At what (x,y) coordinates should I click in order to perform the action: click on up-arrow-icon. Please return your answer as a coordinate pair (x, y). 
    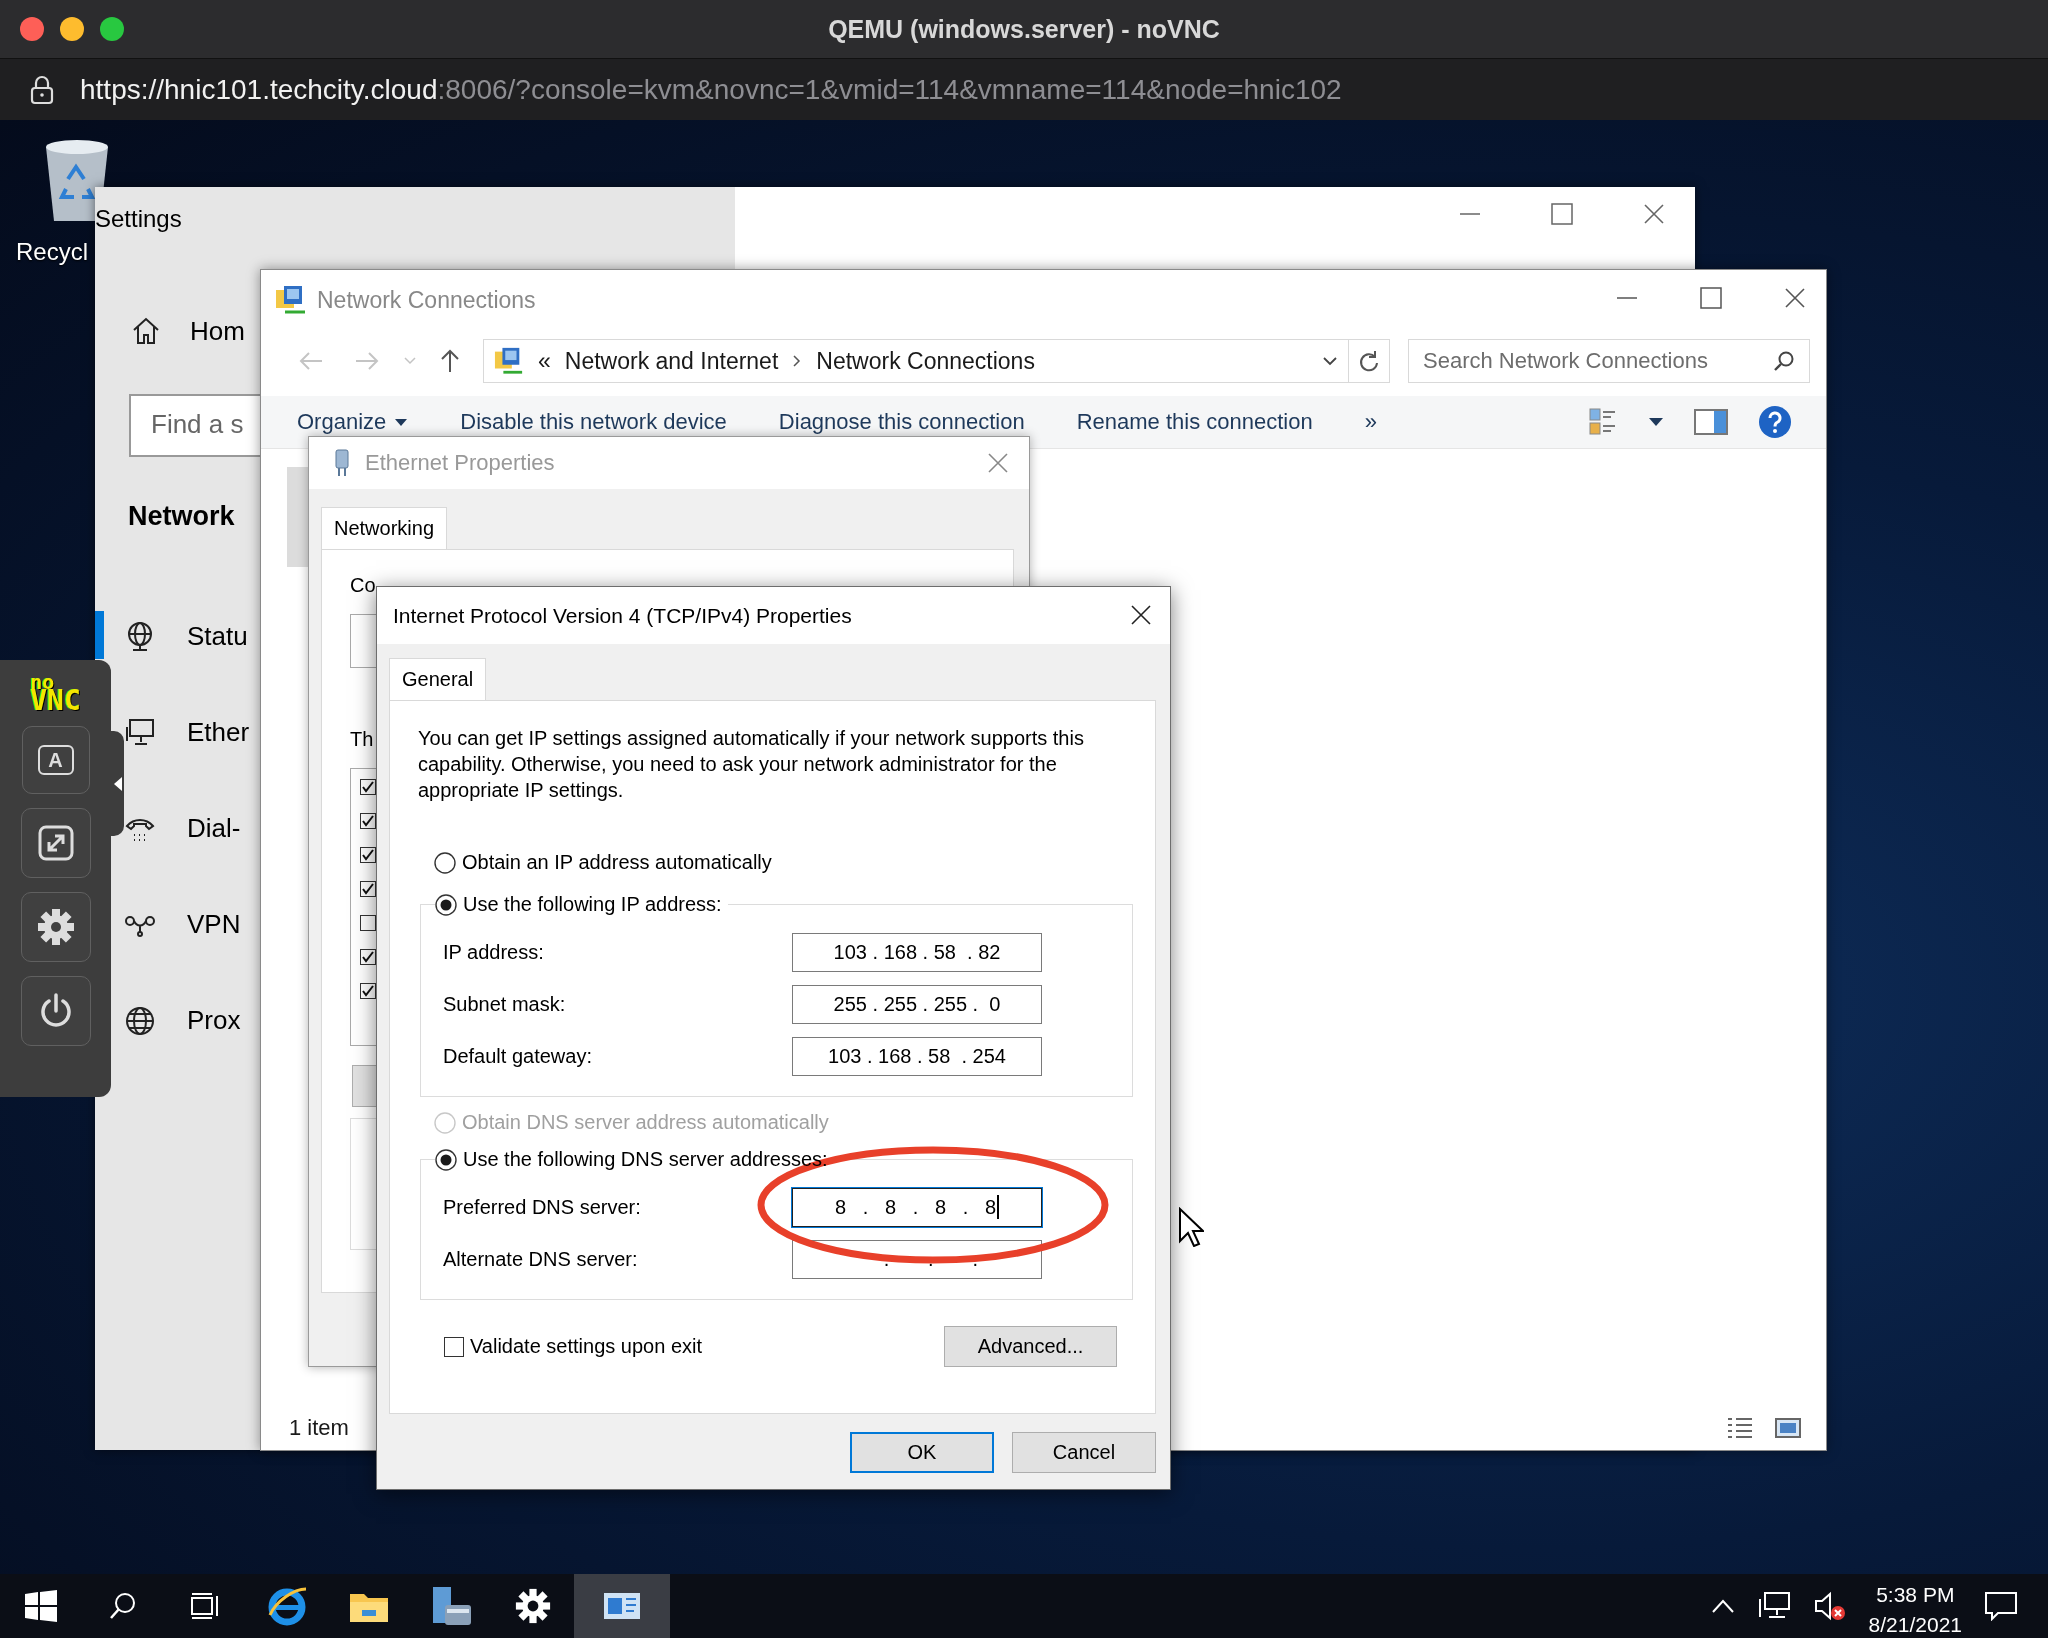
    Looking at the image, I should click on (450, 361).